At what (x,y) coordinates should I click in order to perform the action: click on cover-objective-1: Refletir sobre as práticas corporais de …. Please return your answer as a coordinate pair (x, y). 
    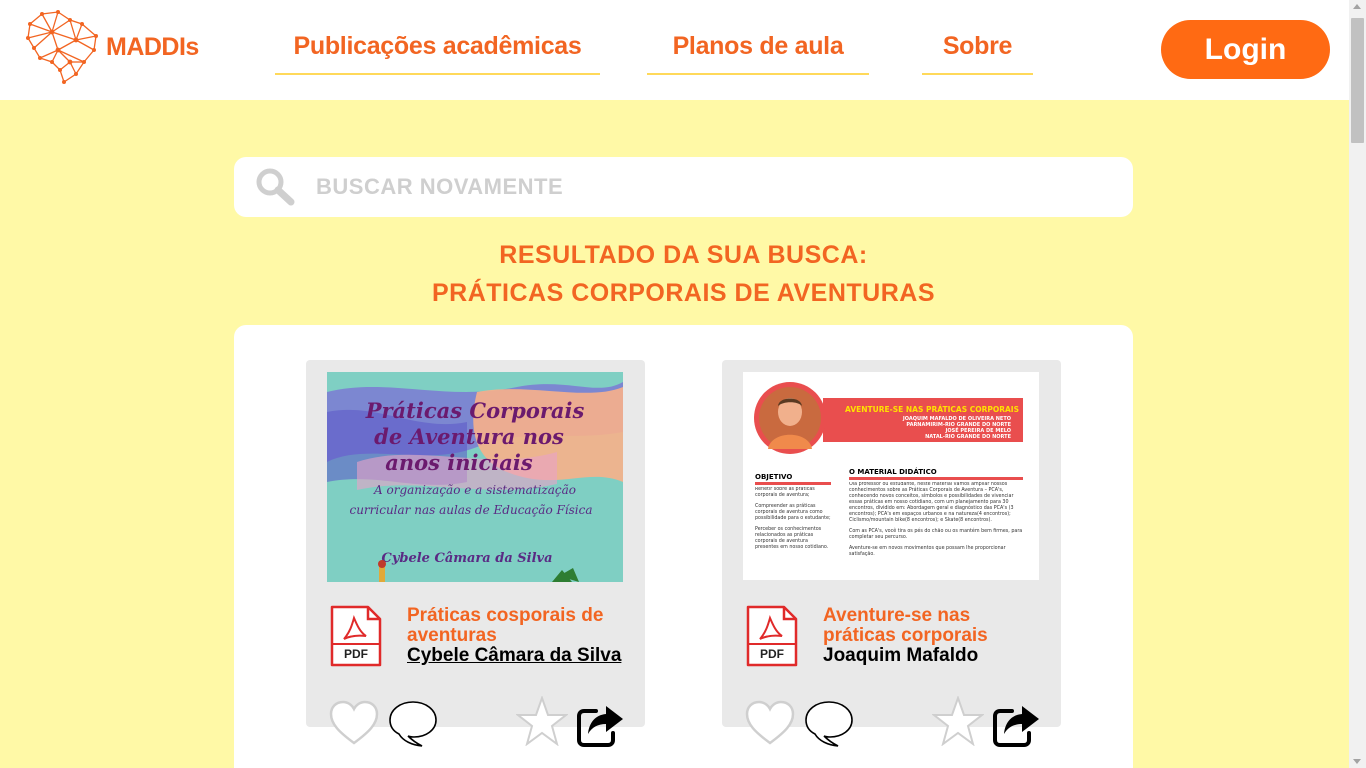
    Looking at the image, I should click on (785, 492).